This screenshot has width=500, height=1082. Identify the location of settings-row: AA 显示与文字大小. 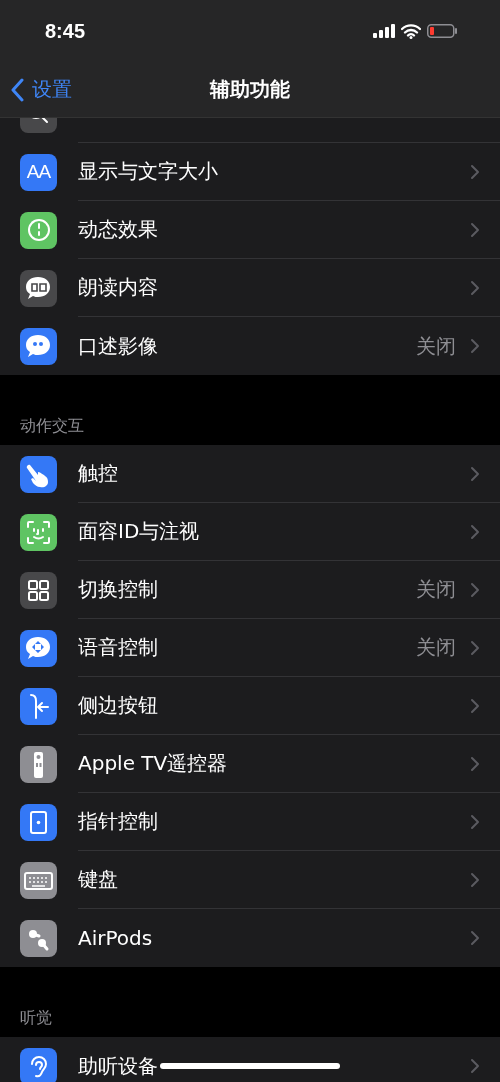
(250, 172).